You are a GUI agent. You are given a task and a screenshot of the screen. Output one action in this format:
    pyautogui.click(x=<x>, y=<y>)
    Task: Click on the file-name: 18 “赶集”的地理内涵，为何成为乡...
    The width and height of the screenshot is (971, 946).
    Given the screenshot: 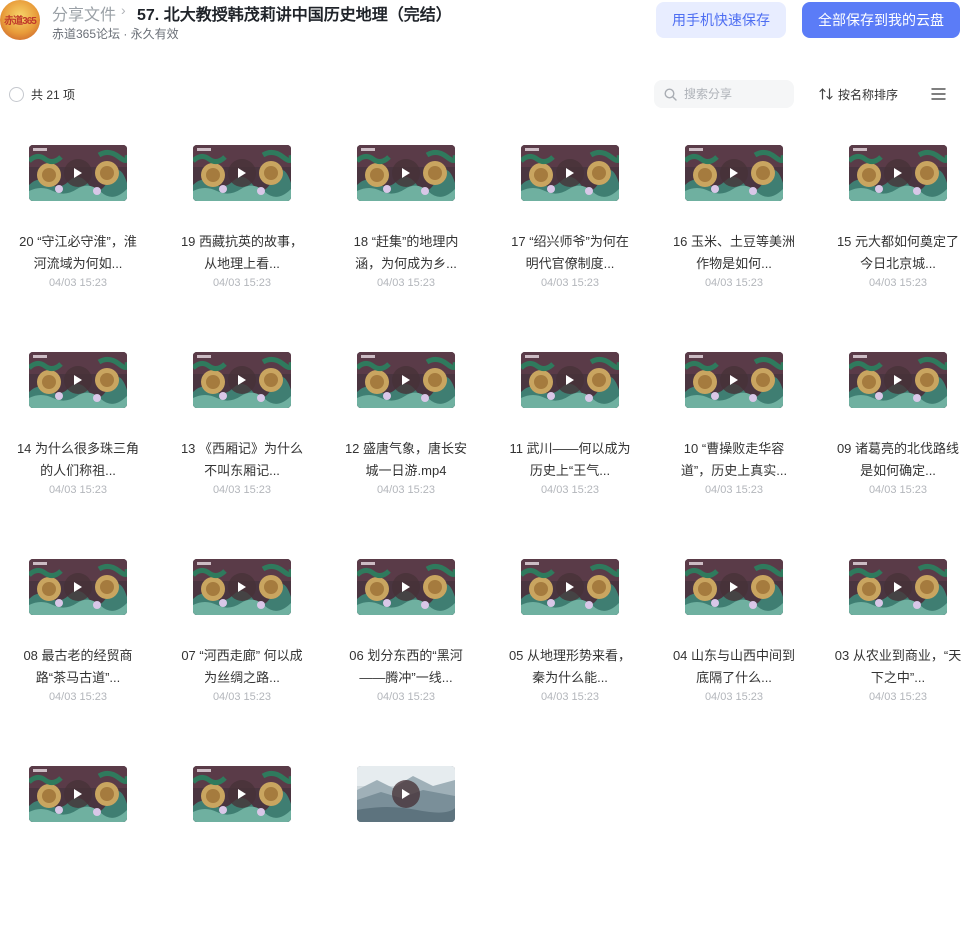 What is the action you would take?
    pyautogui.click(x=406, y=253)
    